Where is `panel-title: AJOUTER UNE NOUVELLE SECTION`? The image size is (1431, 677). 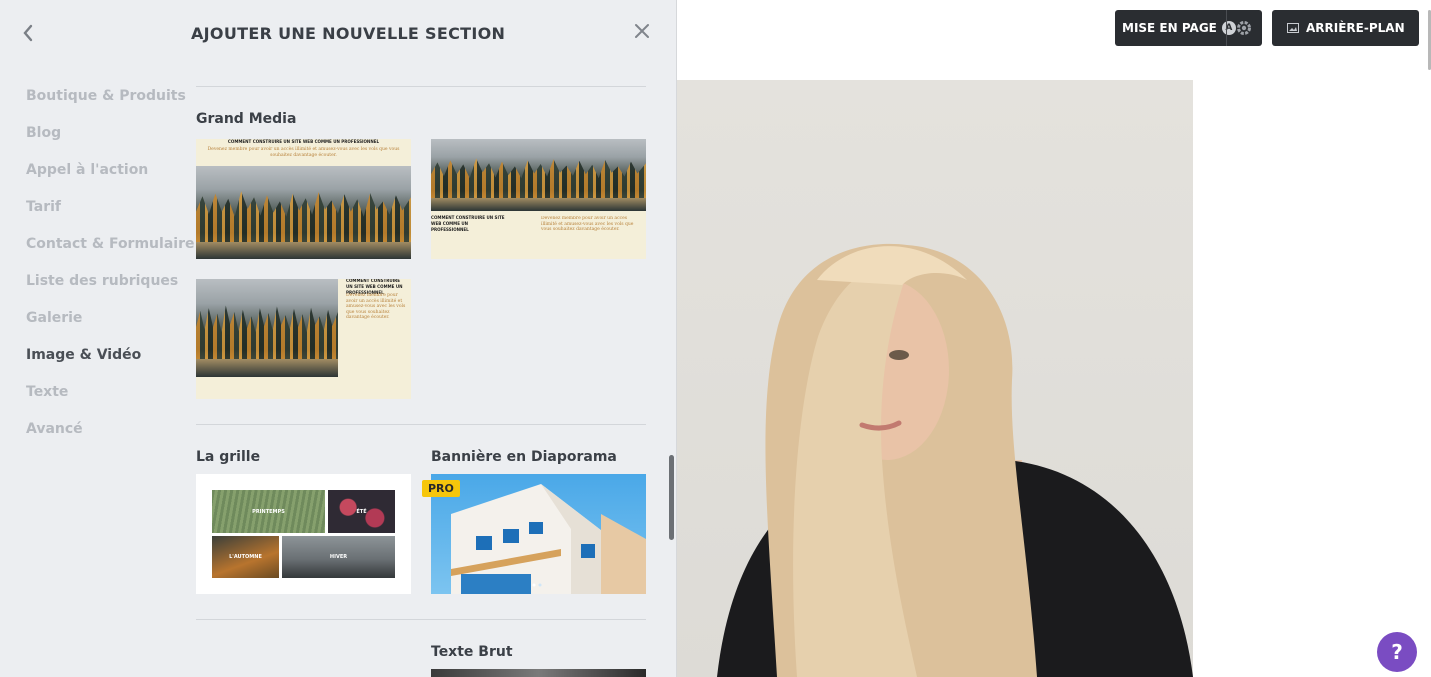 panel-title: AJOUTER UNE NOUVELLE SECTION is located at coordinates (348, 33).